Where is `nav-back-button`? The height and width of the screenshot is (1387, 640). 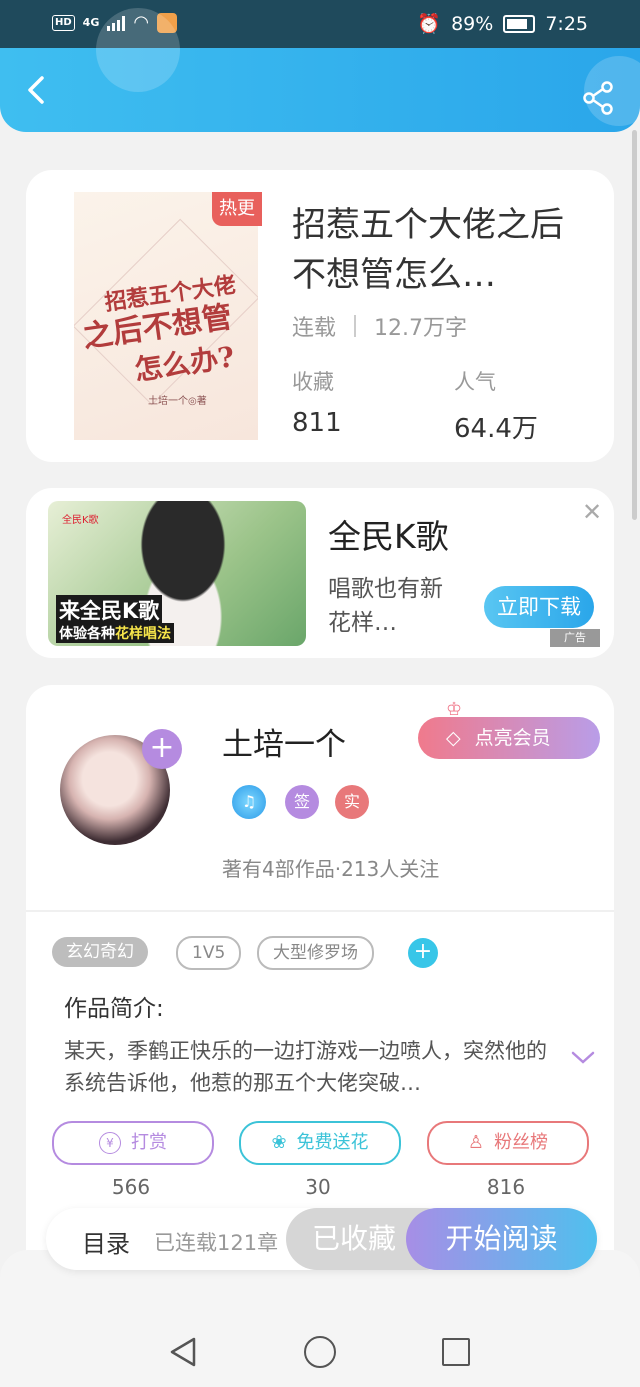 nav-back-button is located at coordinates (183, 1354).